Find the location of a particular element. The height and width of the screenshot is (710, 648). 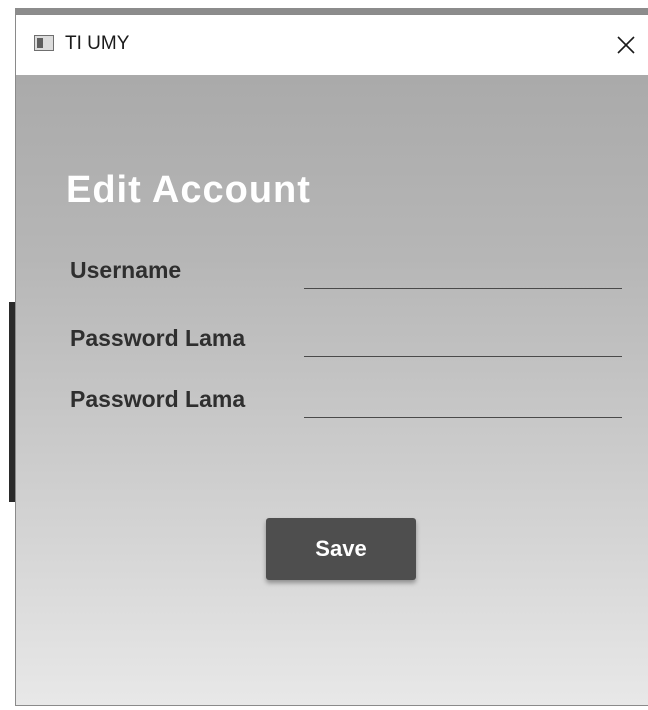

password-label-2: Password Lama is located at coordinates (158, 399).